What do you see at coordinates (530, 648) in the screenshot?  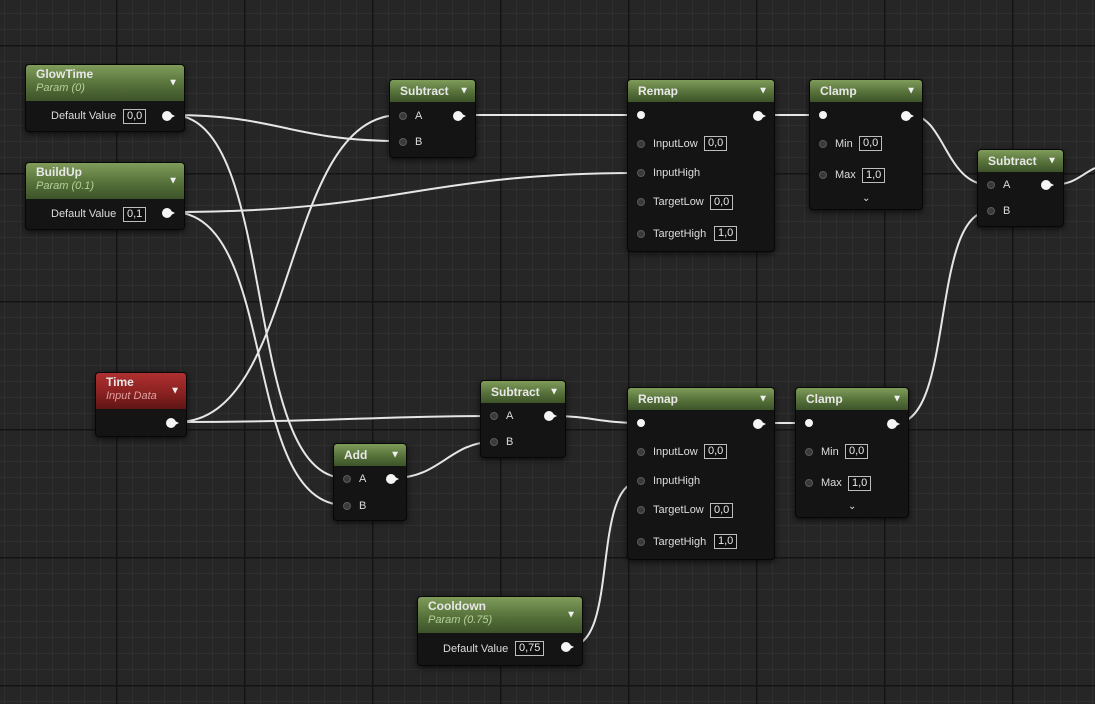 I see `default-value-field: 0,75` at bounding box center [530, 648].